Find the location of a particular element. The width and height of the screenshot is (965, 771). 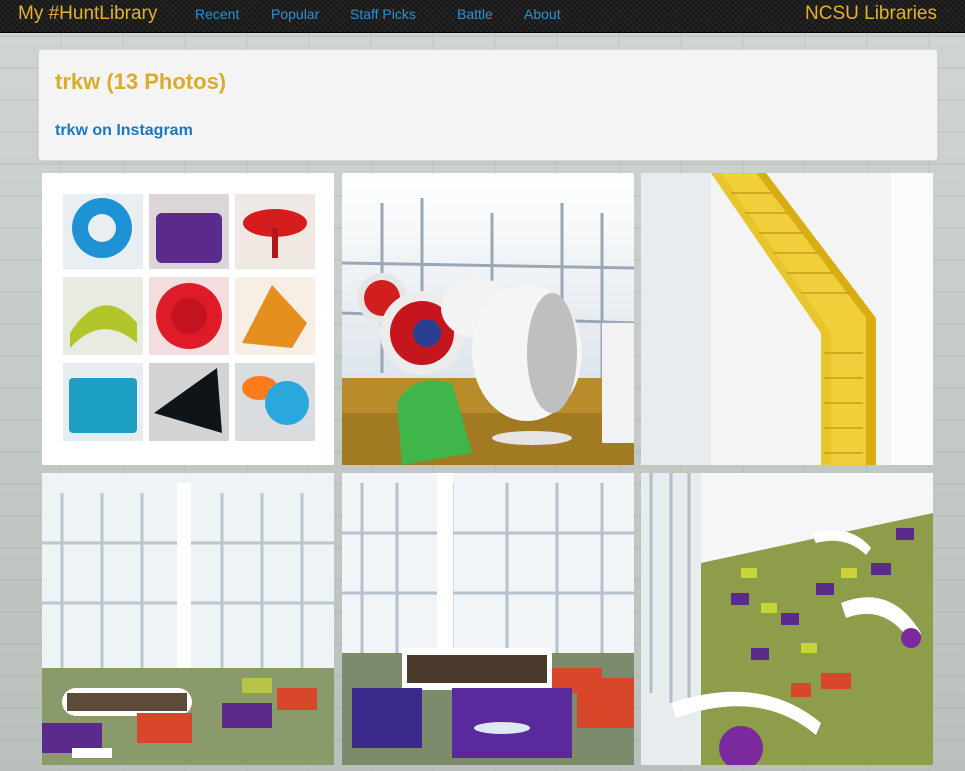

photo-thumbnail-aerial-seating is located at coordinates (787, 619).